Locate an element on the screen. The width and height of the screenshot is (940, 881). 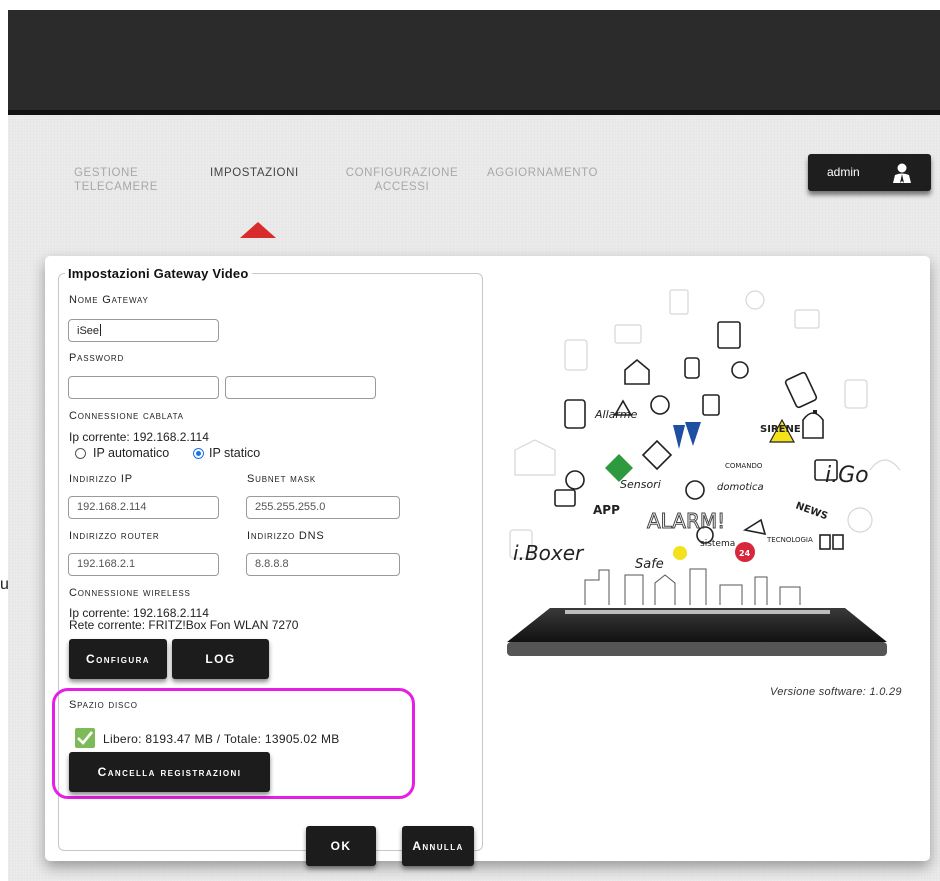
password-confirm-input is located at coordinates (300, 387).